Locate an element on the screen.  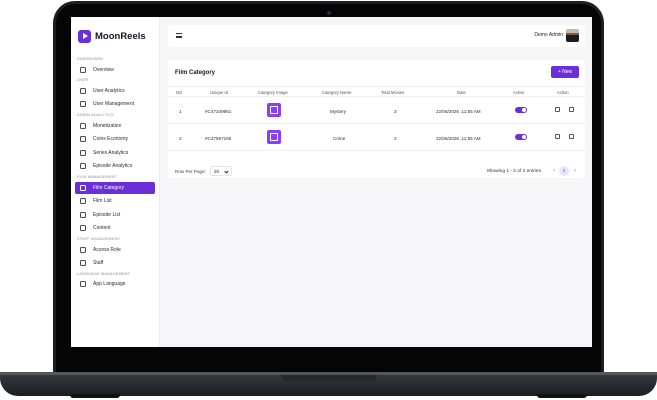
camera is located at coordinates (328, 13).